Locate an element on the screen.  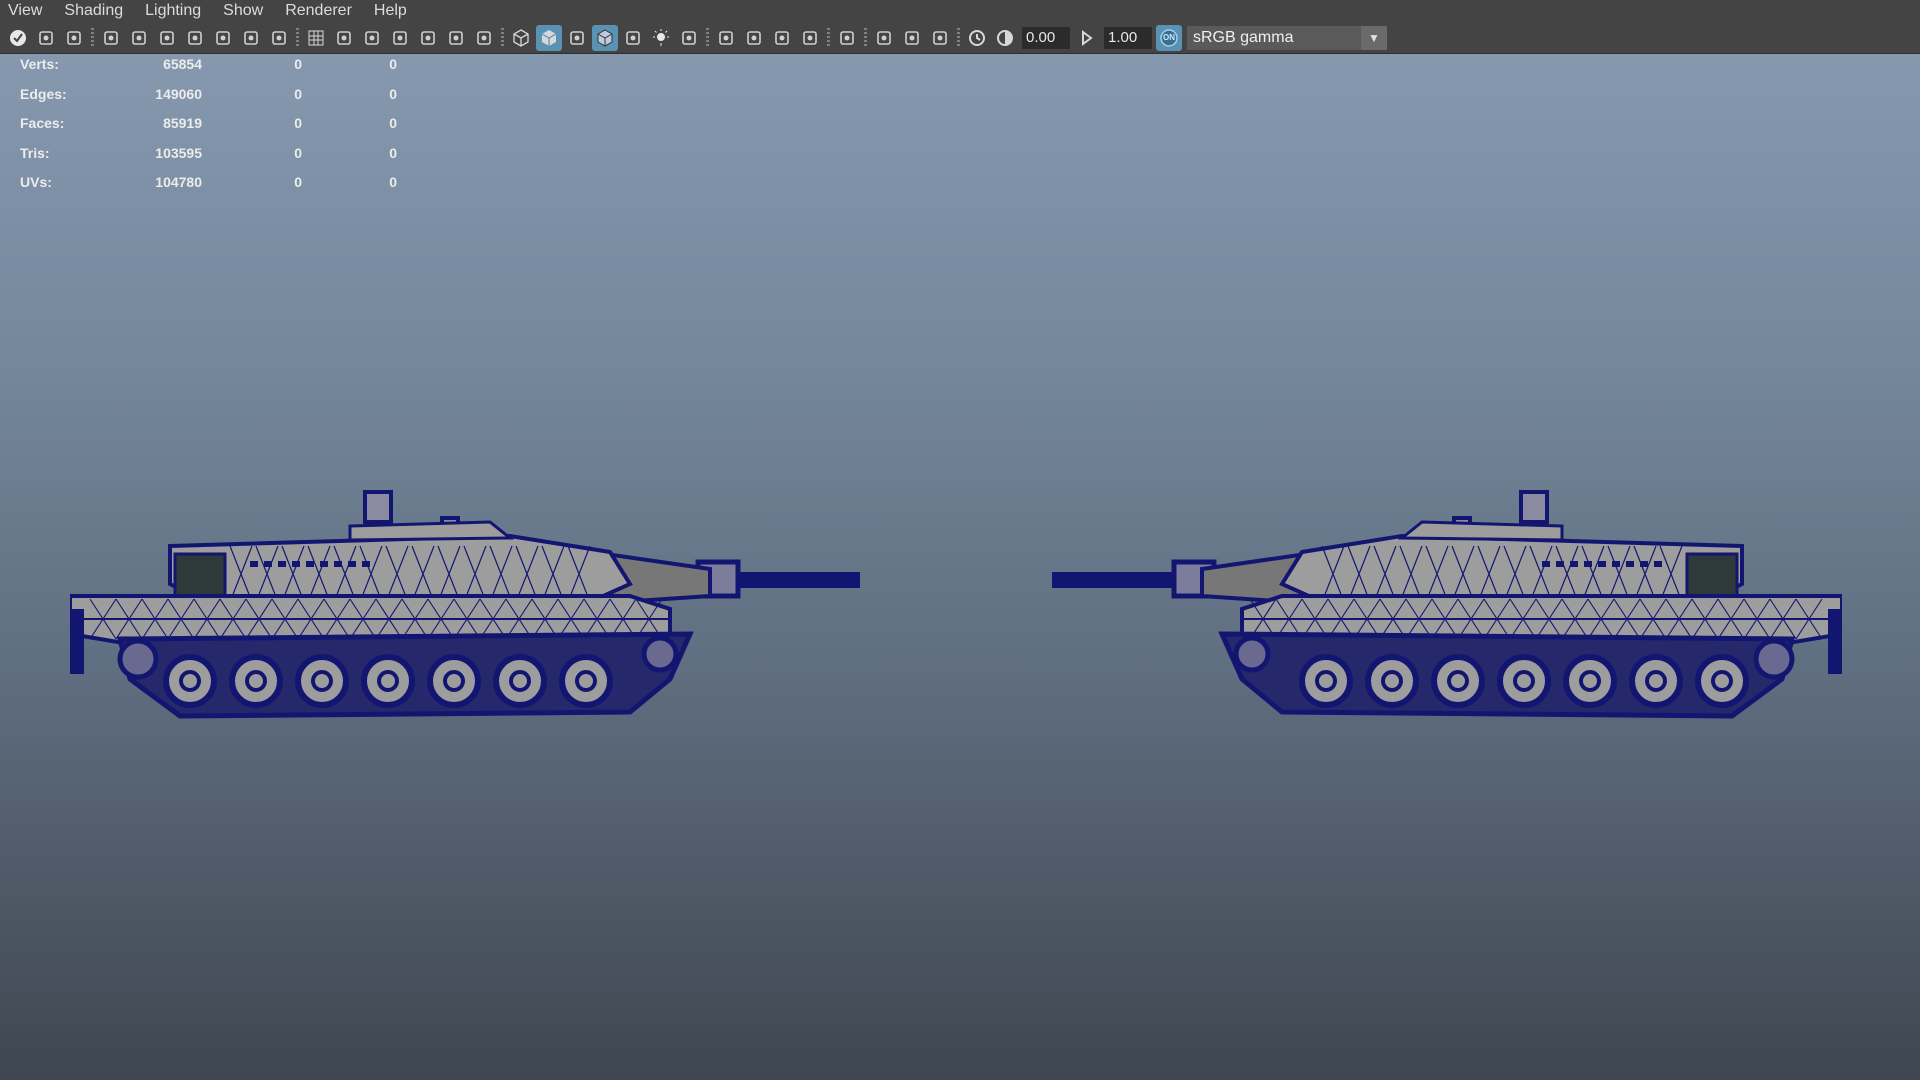
screen-space-ao-icon is located at coordinates (726, 38).